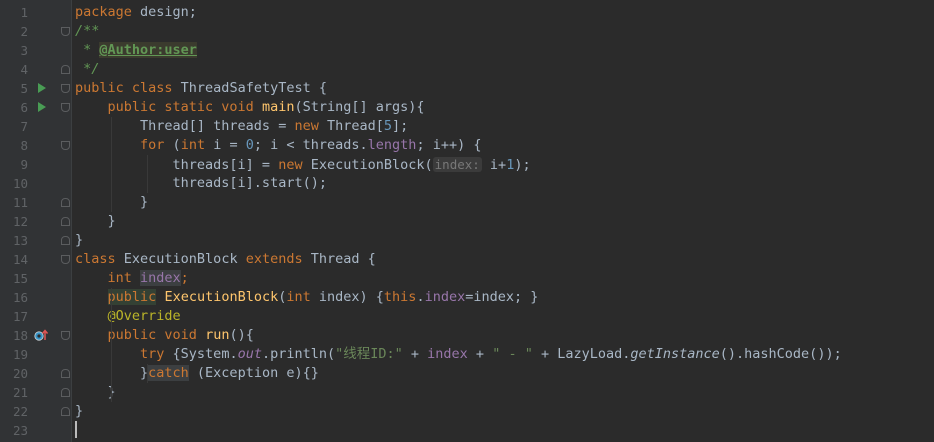 This screenshot has height=442, width=934. I want to click on code-token: i+, so click(494, 165).